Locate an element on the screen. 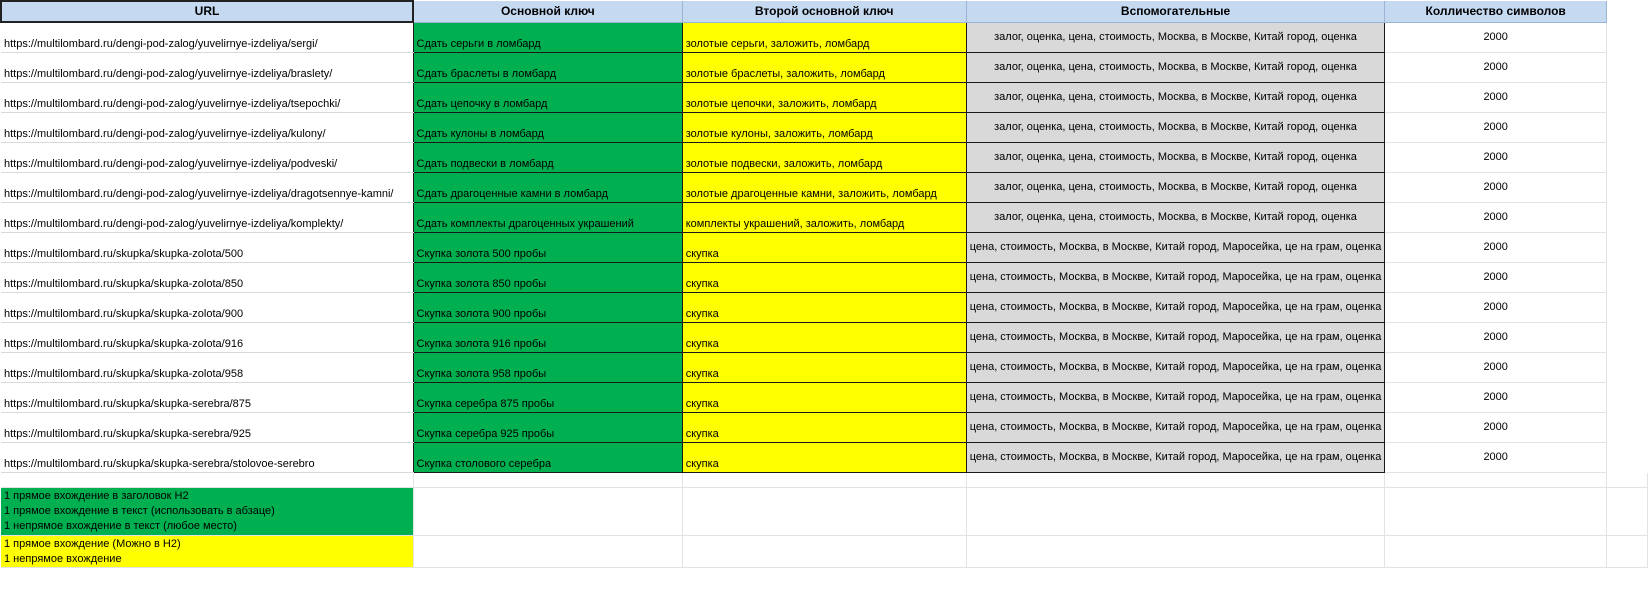  key1-cell: Сдать драгоценные камни в ломбард is located at coordinates (547, 187).